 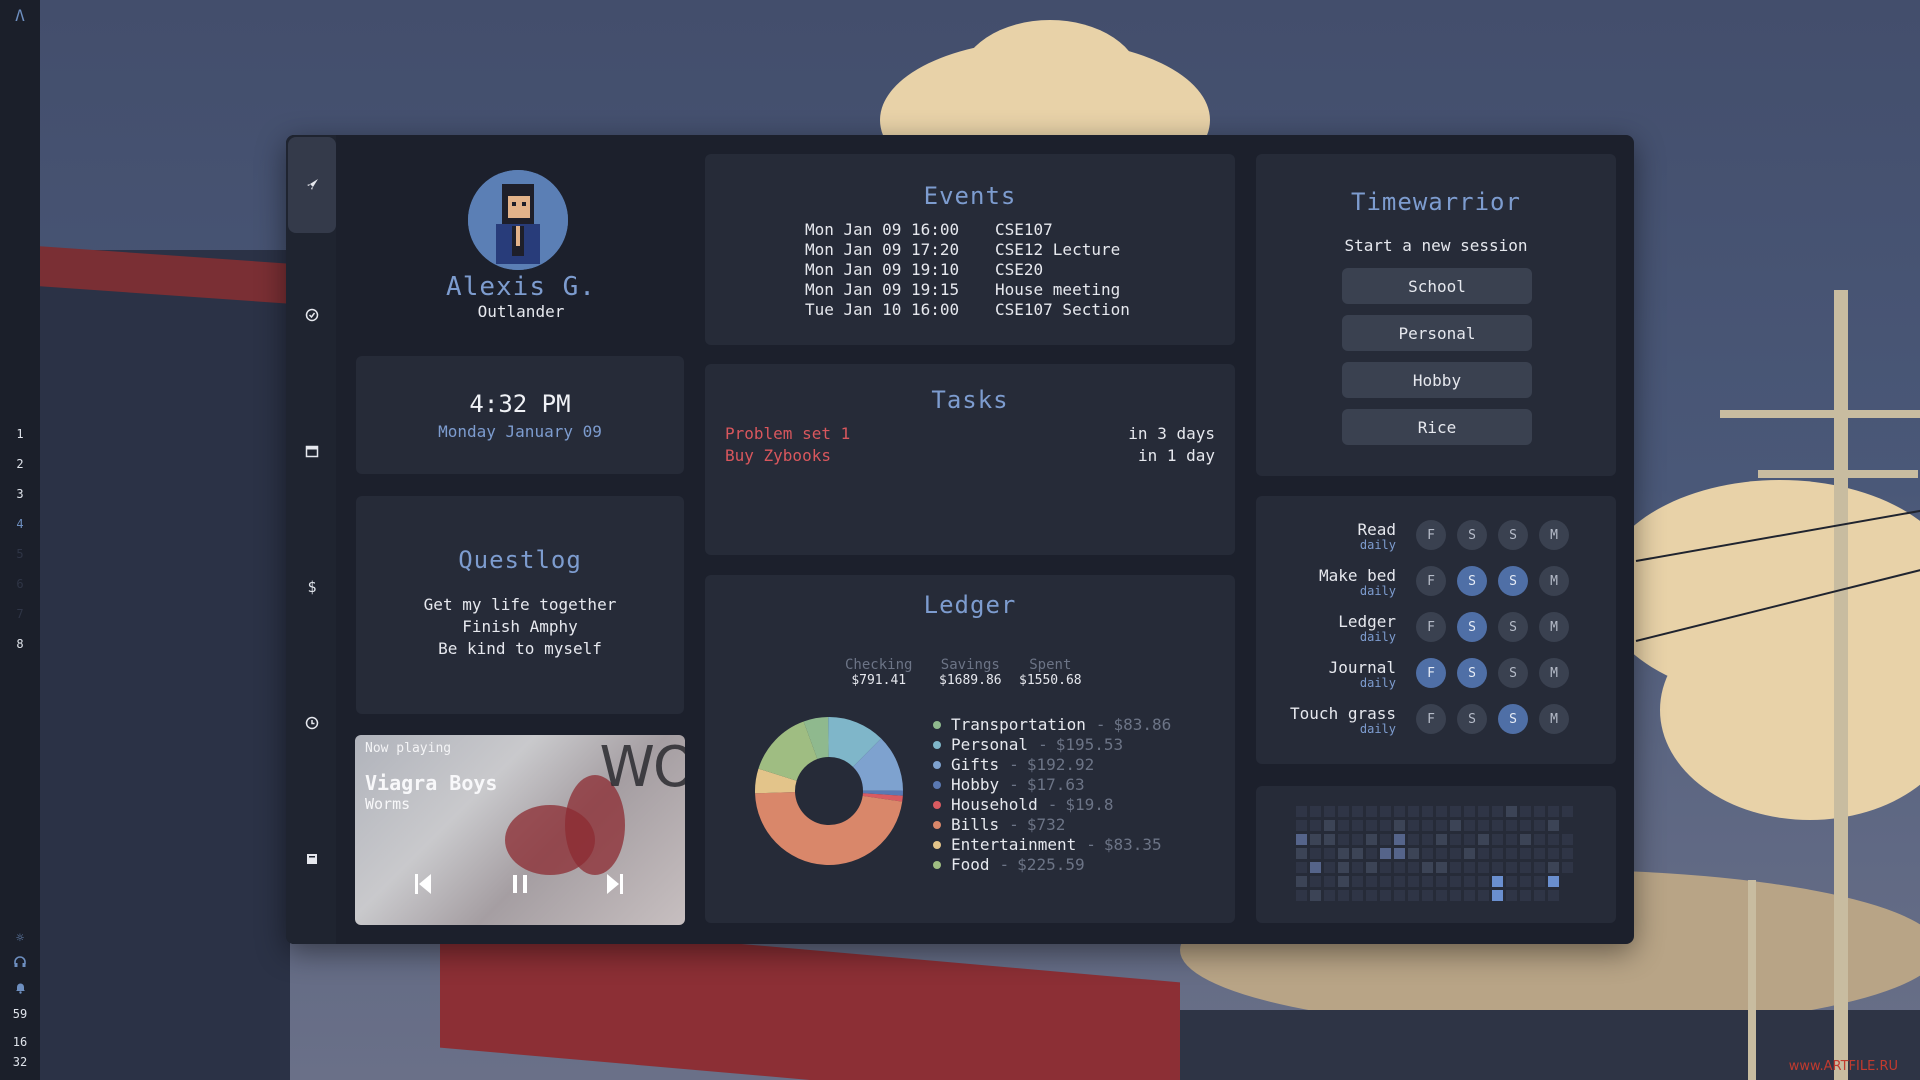 I want to click on headphones-icon, so click(x=20, y=965).